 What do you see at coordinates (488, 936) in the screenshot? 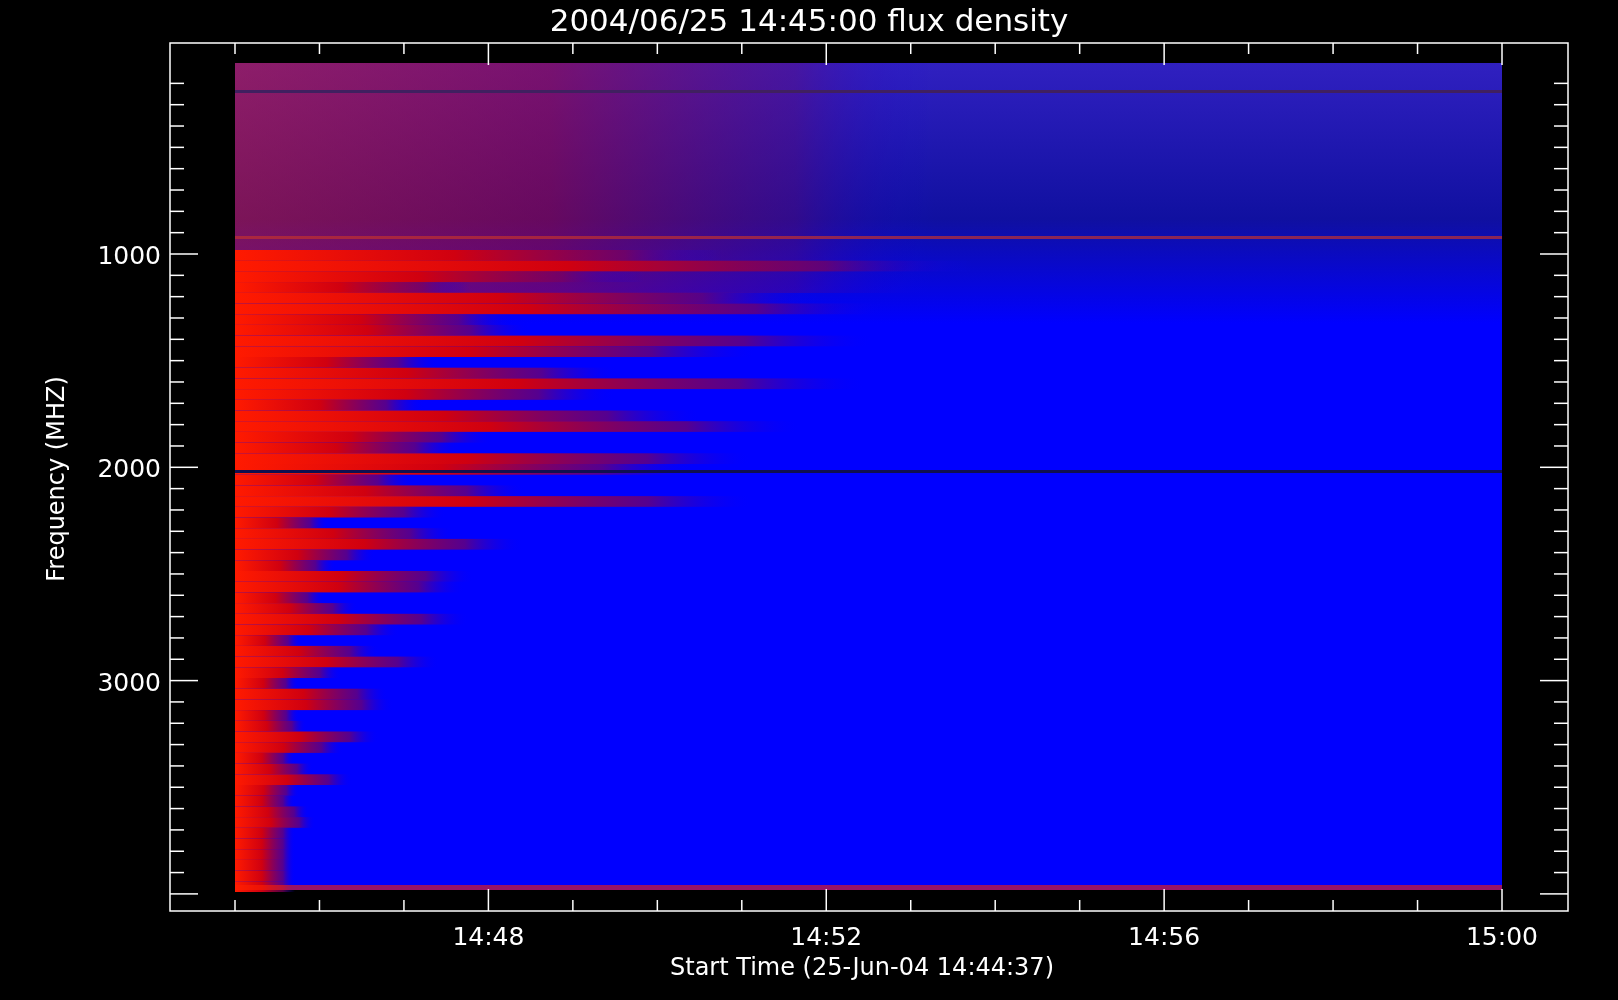
I see `x-tick-label: 14:48` at bounding box center [488, 936].